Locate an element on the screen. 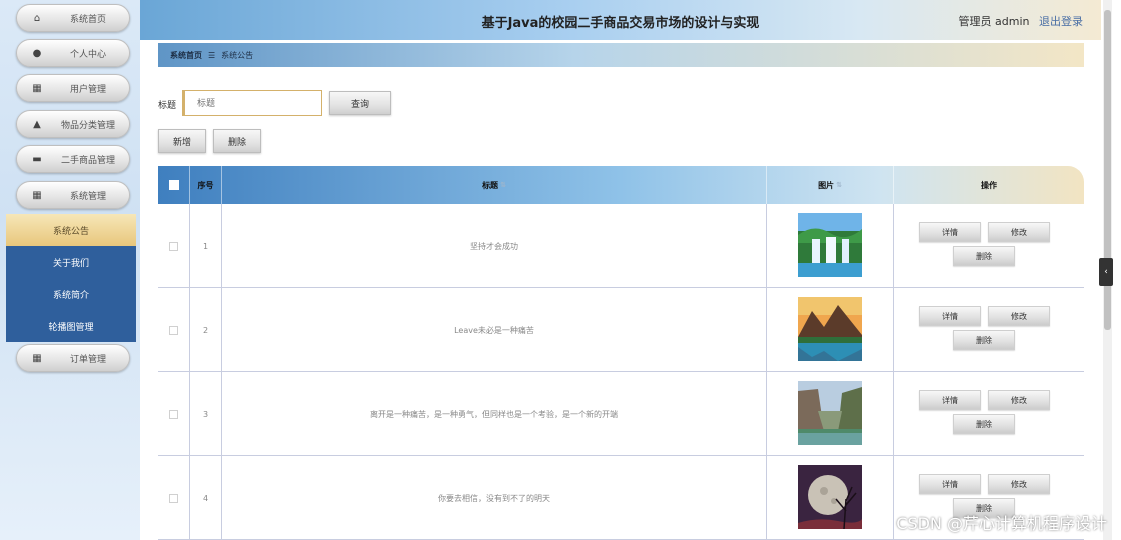 This screenshot has height=540, width=1121. logout-link: 退出登录 is located at coordinates (1061, 21).